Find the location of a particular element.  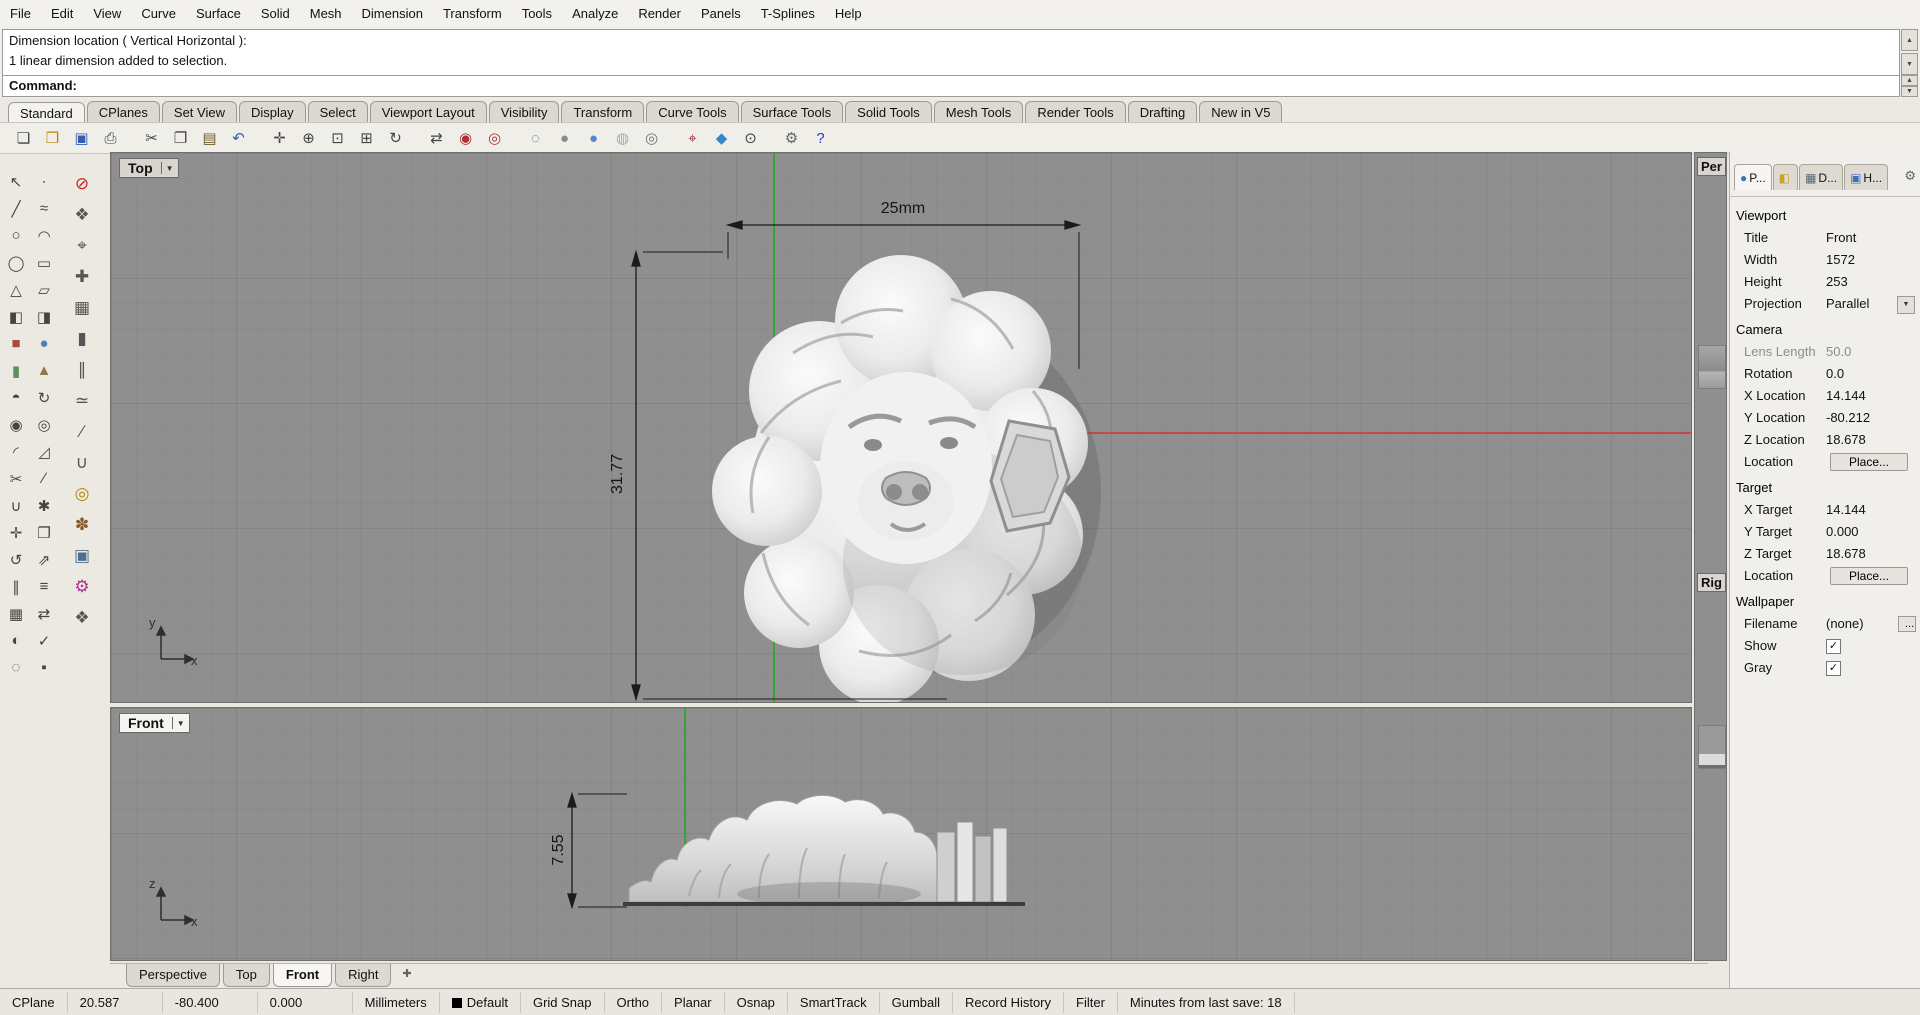

plane-icon: ▱ is located at coordinates (44, 289).